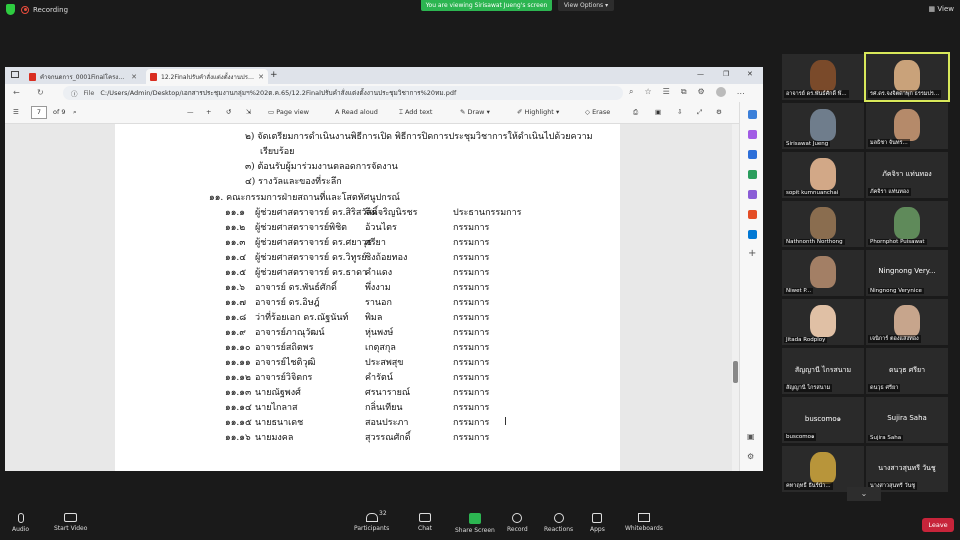 This screenshot has height=540, width=960. What do you see at coordinates (39, 112) in the screenshot?
I see `page-number-input: 7` at bounding box center [39, 112].